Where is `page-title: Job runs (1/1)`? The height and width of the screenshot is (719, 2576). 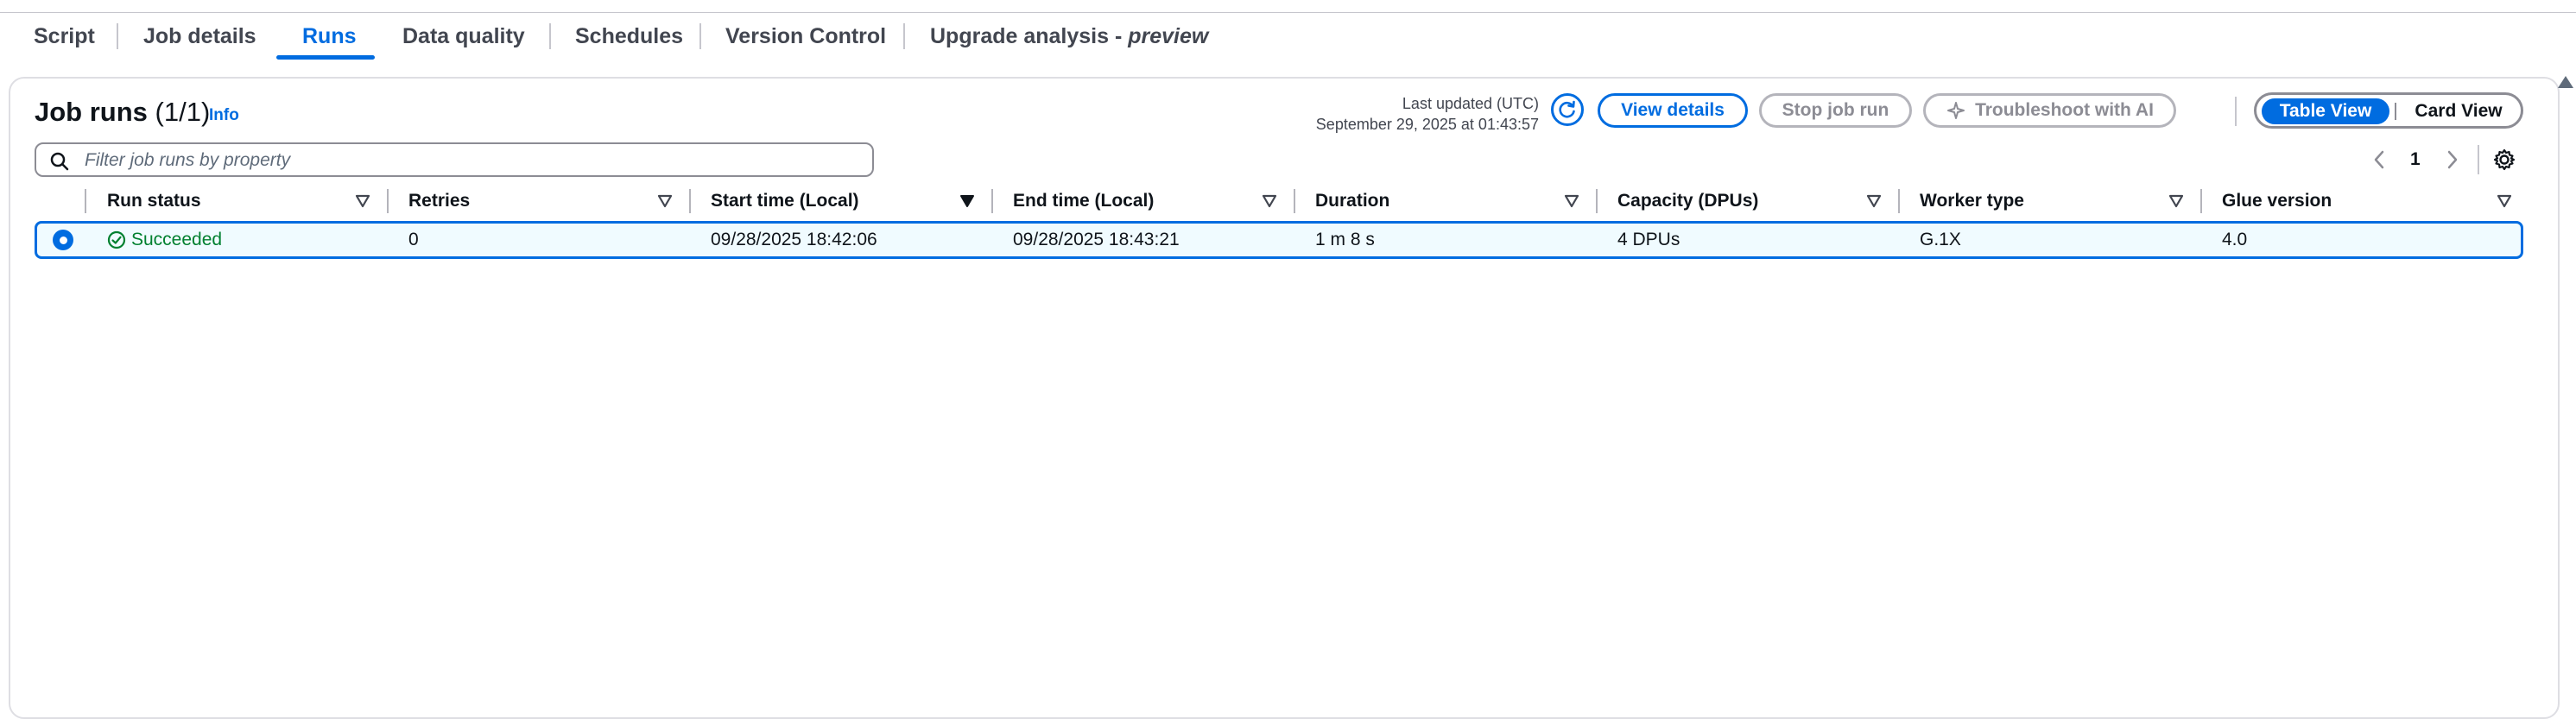 page-title: Job runs (1/1) is located at coordinates (123, 112).